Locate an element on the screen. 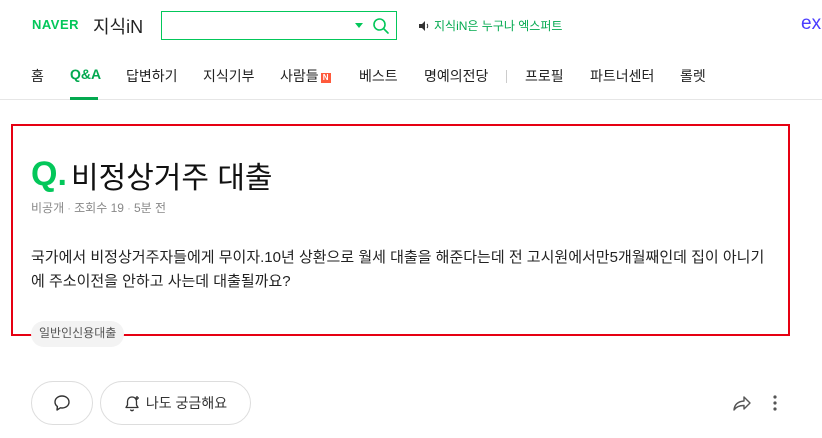 This screenshot has width=822, height=438. share-icon is located at coordinates (742, 403).